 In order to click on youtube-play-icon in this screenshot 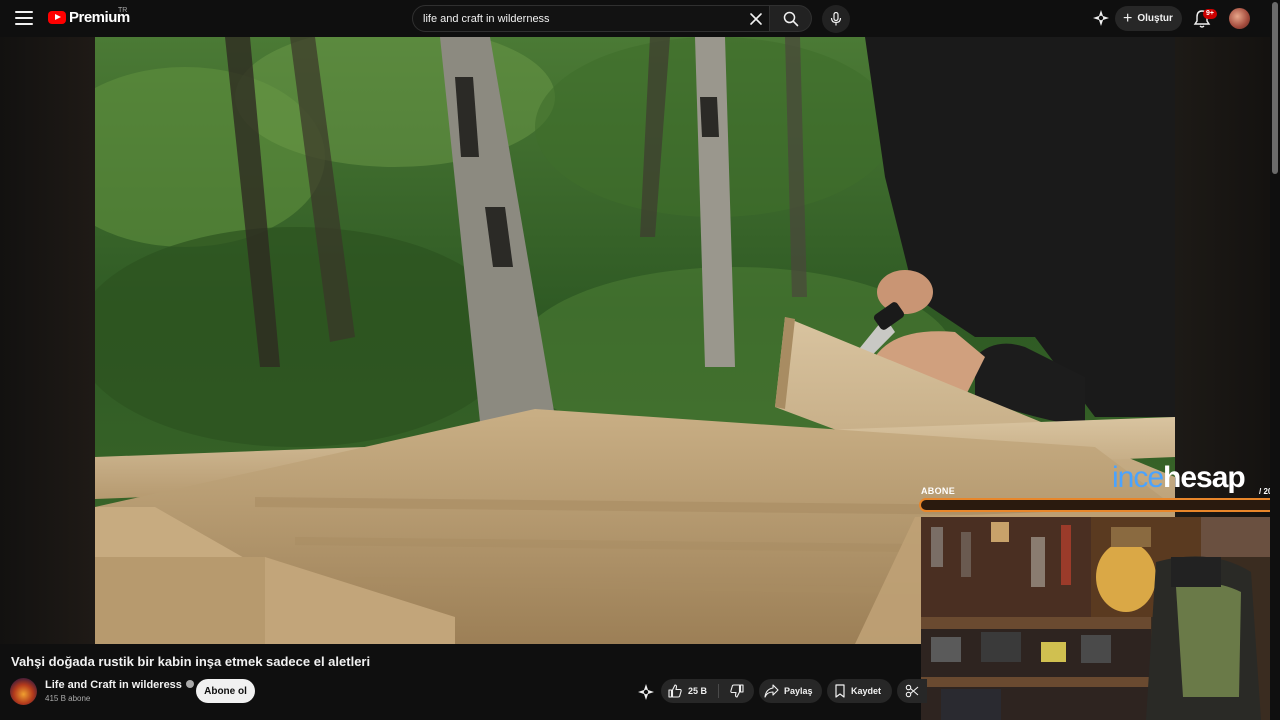, I will do `click(57, 17)`.